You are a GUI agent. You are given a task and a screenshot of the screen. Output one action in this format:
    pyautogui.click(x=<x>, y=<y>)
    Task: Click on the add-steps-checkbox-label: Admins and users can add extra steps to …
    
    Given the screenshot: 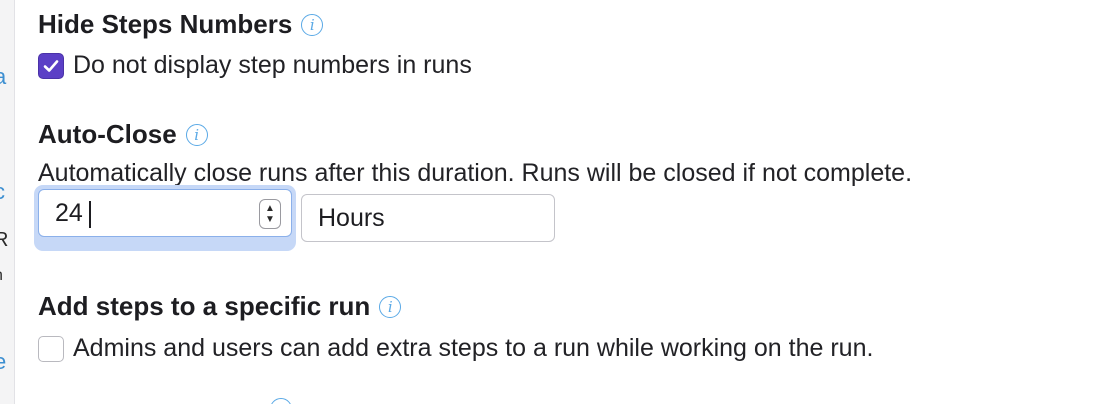 What is the action you would take?
    pyautogui.click(x=473, y=348)
    